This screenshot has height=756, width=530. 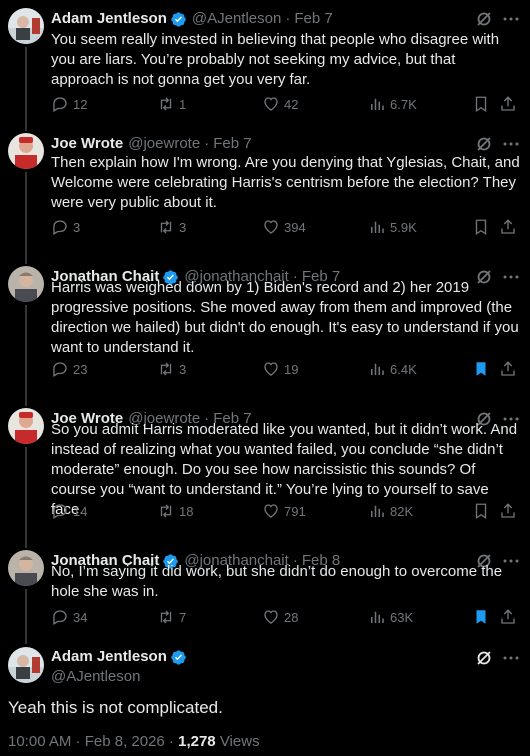 What do you see at coordinates (280, 104) in the screenshot?
I see `like-button: 42` at bounding box center [280, 104].